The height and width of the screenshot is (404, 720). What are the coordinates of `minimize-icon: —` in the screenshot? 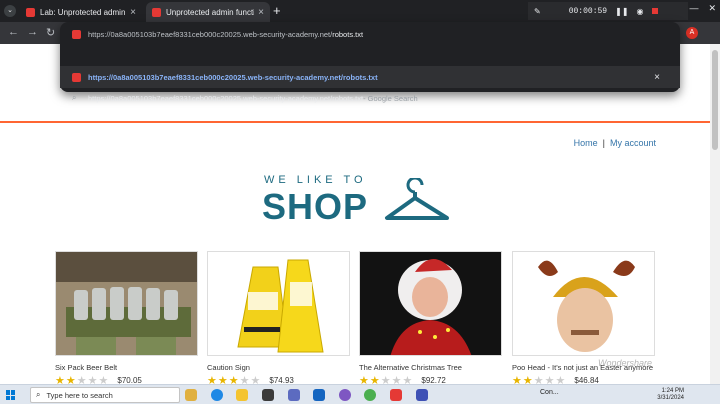 It's located at (693, 8).